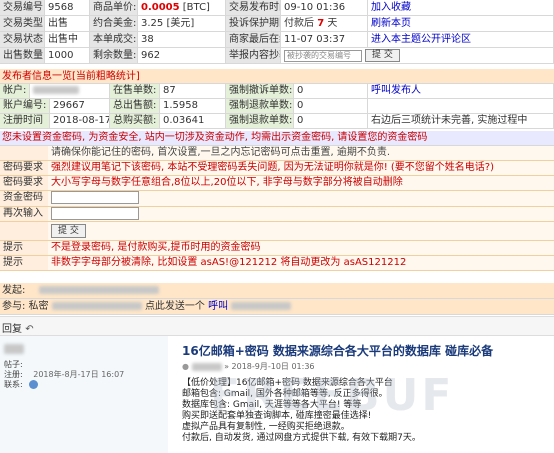  Describe the element at coordinates (18, 327) in the screenshot. I see `reply-button: 回复 ↶` at that location.